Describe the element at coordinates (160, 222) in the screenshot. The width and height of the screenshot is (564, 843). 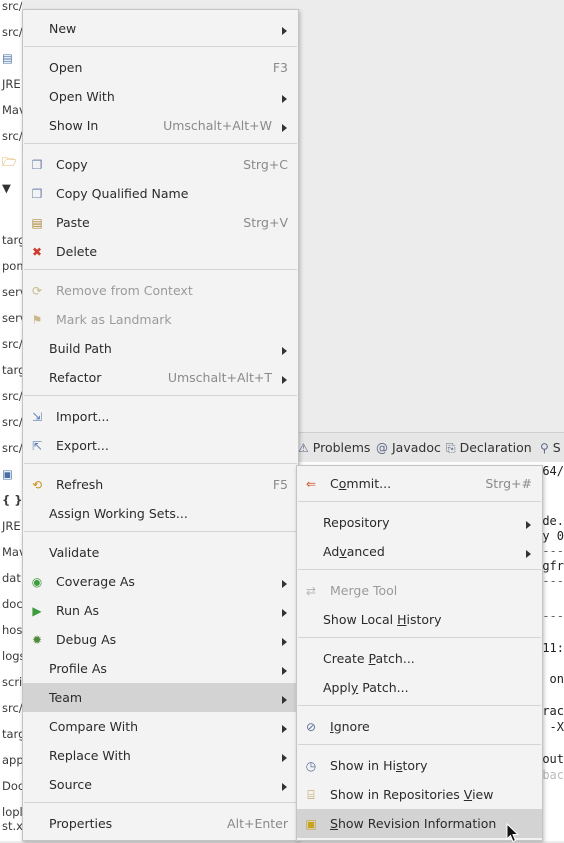
I see `menu-item-paste: ▤ Paste Strg+V` at that location.